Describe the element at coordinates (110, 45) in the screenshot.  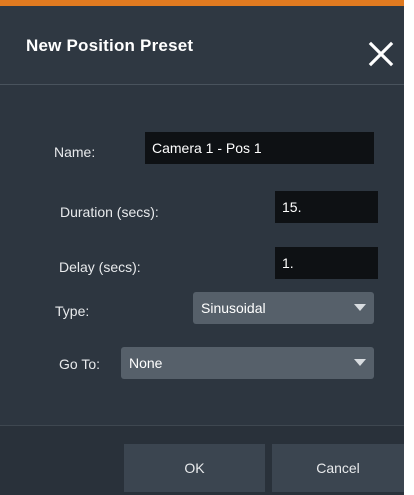
I see `dialog-title: New Position Preset` at that location.